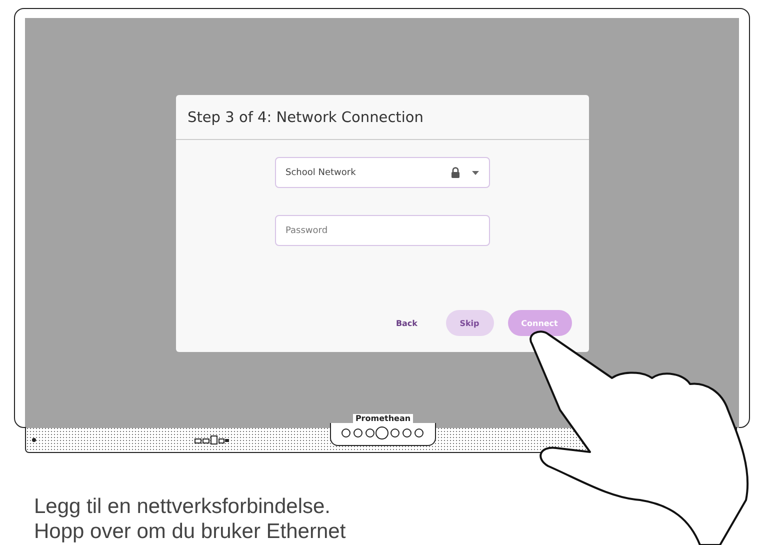  I want to click on back-link: Back, so click(407, 323).